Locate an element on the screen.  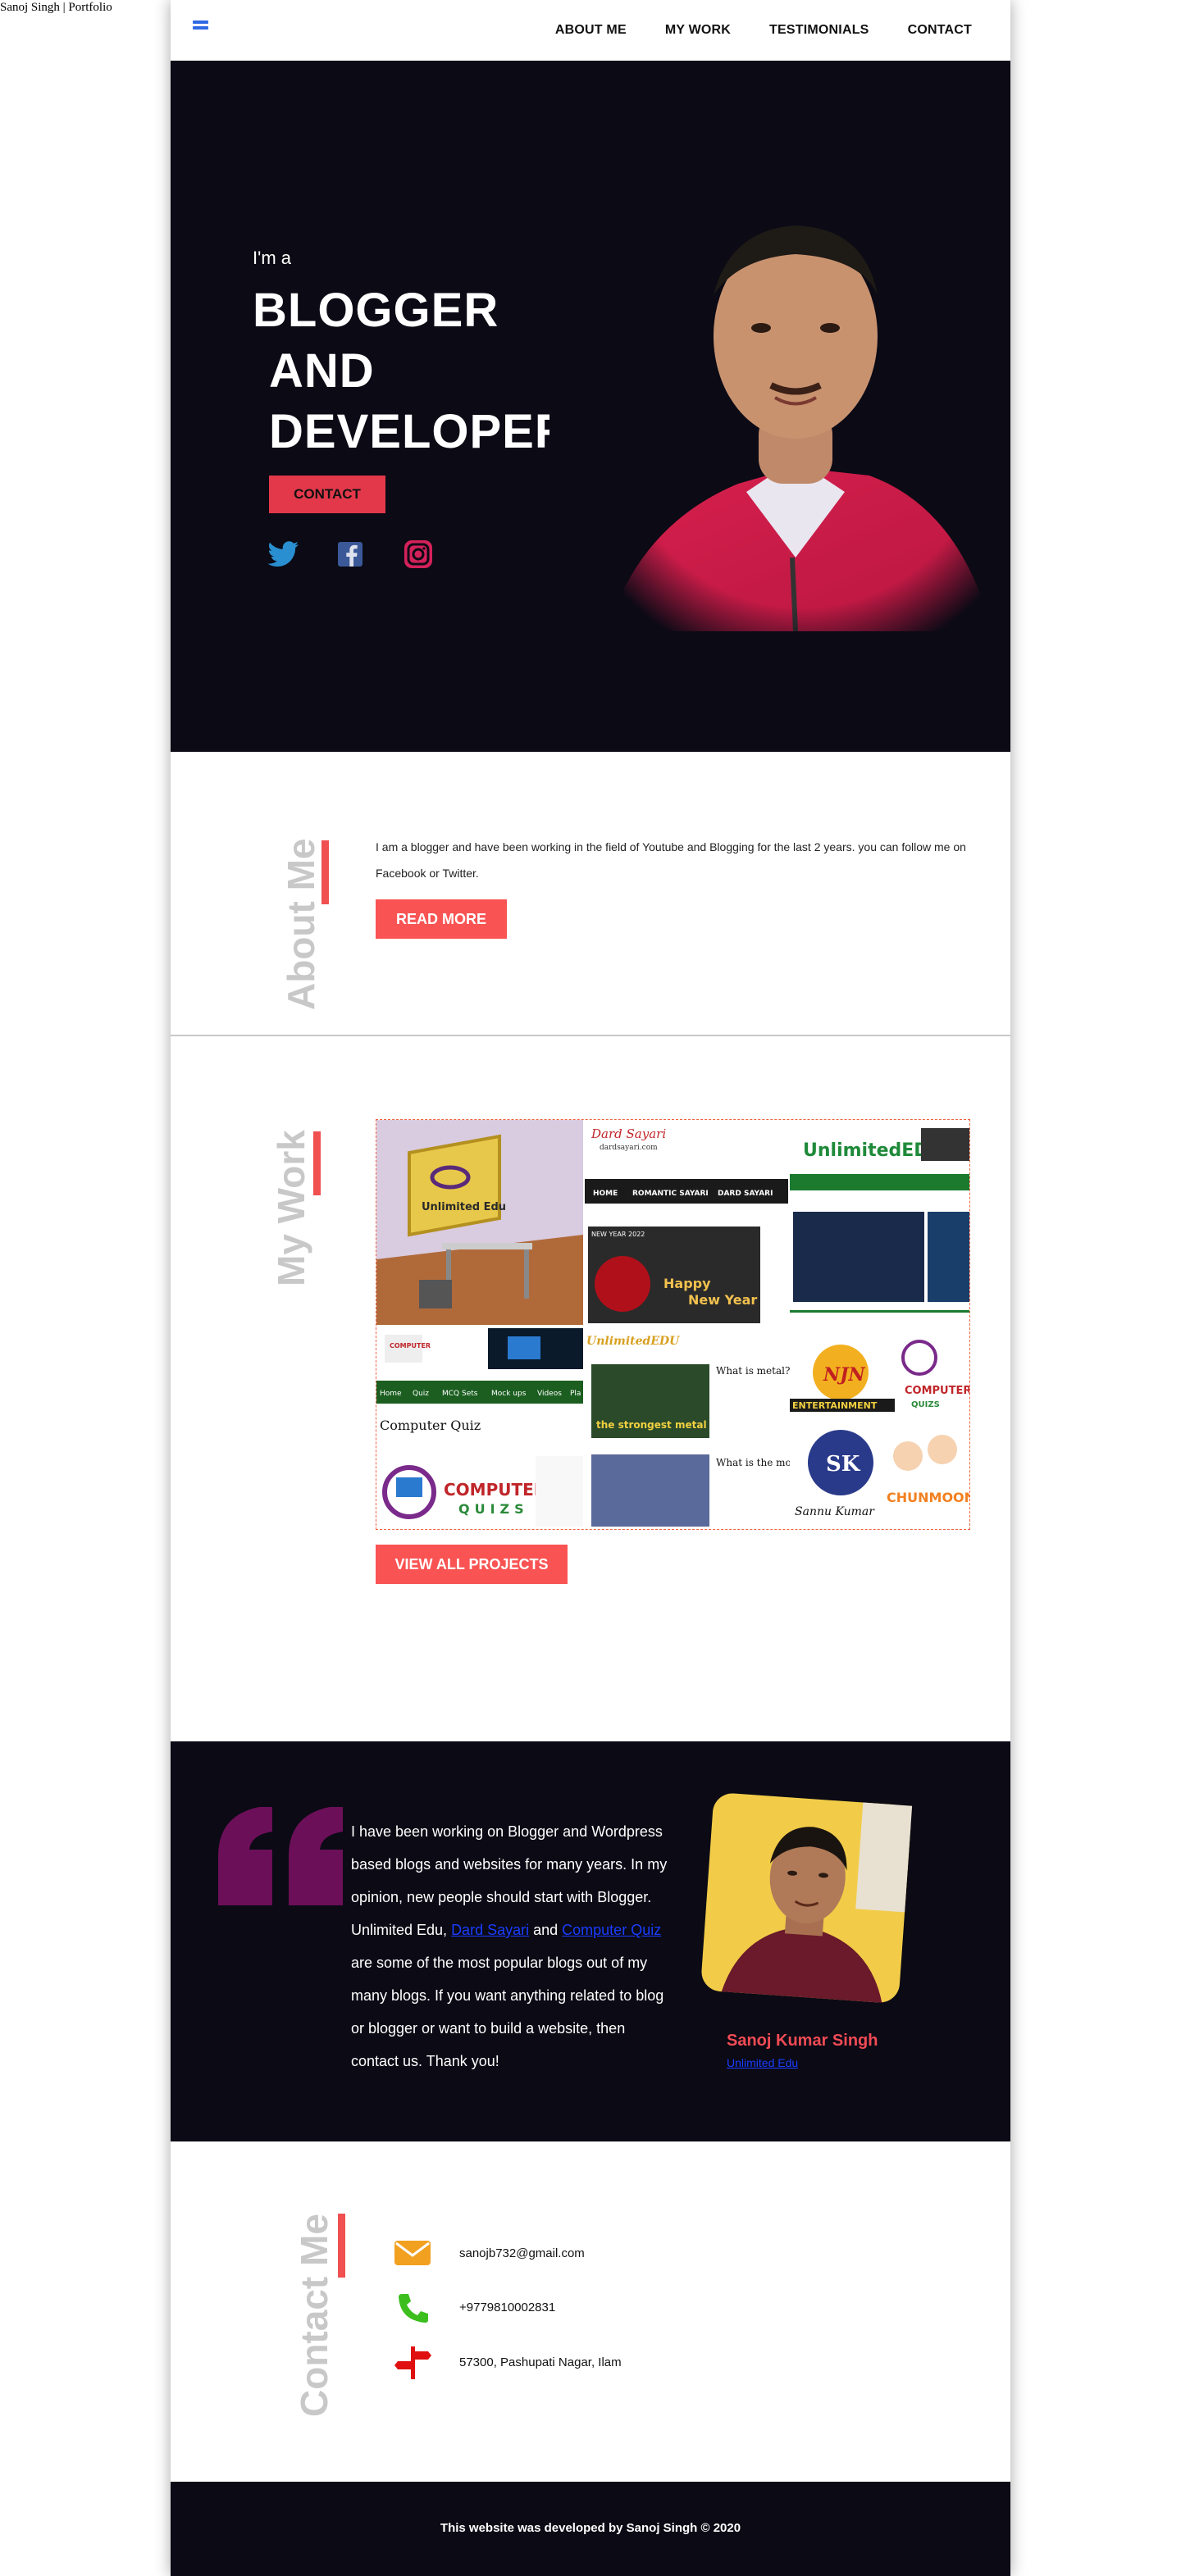
collage-quizs-logo: QUIZS is located at coordinates (494, 1509).